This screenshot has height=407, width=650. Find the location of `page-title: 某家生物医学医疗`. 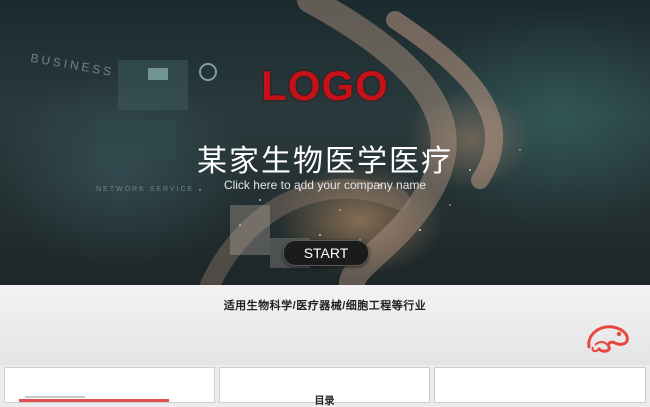

page-title: 某家生物医学医疗 is located at coordinates (325, 161).